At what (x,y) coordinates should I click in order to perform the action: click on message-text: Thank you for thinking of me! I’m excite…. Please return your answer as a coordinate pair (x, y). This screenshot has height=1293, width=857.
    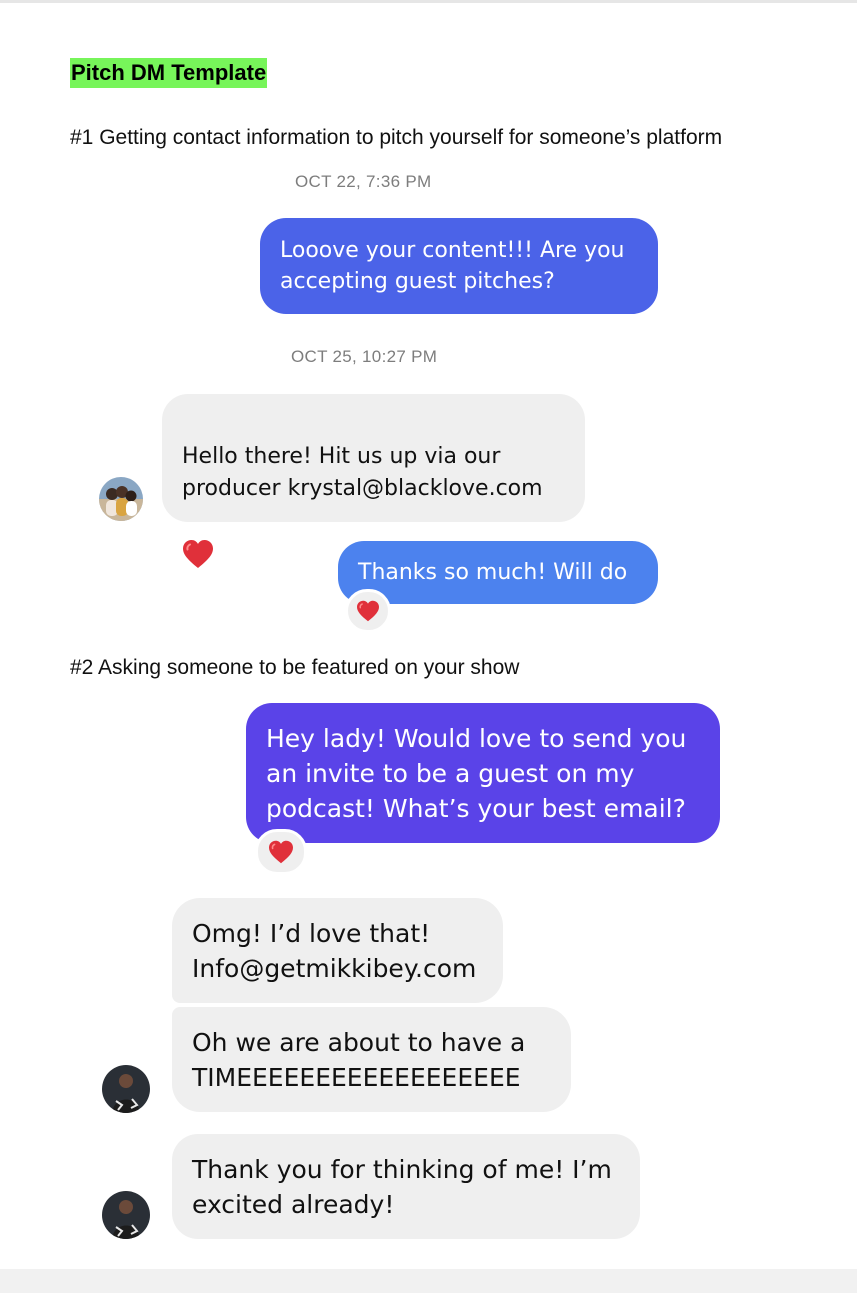
    Looking at the image, I should click on (402, 1186).